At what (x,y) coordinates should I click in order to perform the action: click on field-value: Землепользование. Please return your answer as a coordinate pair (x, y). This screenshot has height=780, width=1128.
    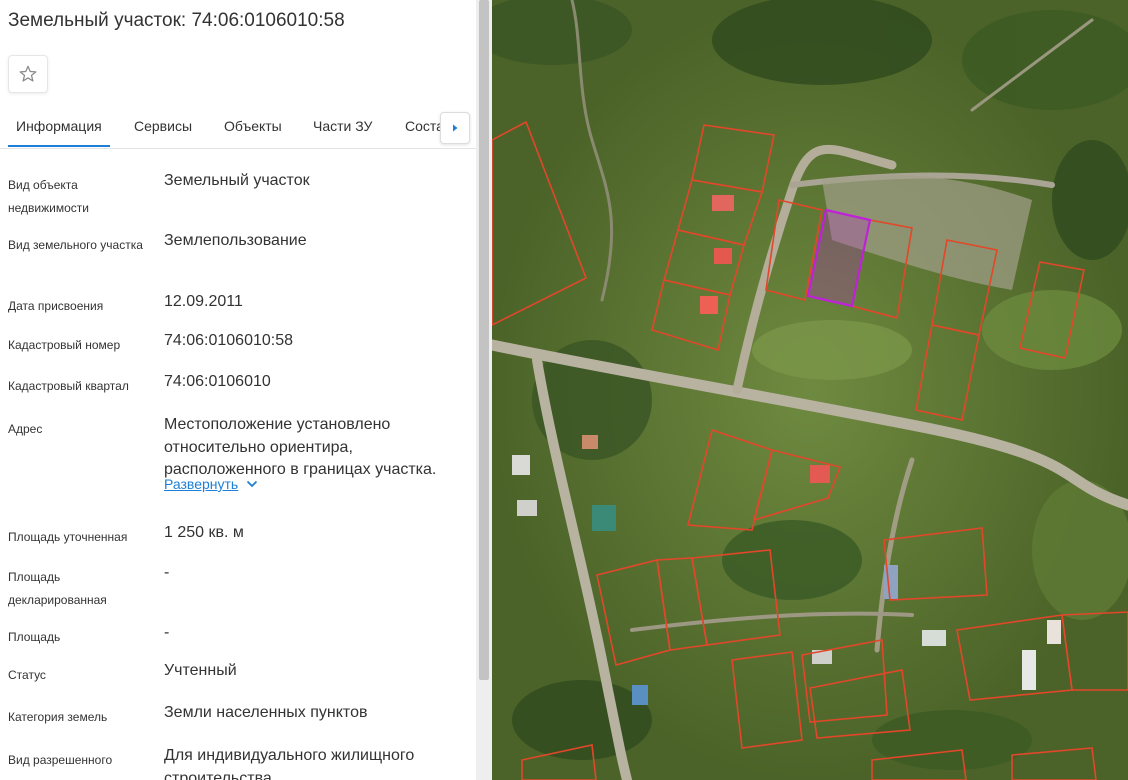
    Looking at the image, I should click on (235, 240).